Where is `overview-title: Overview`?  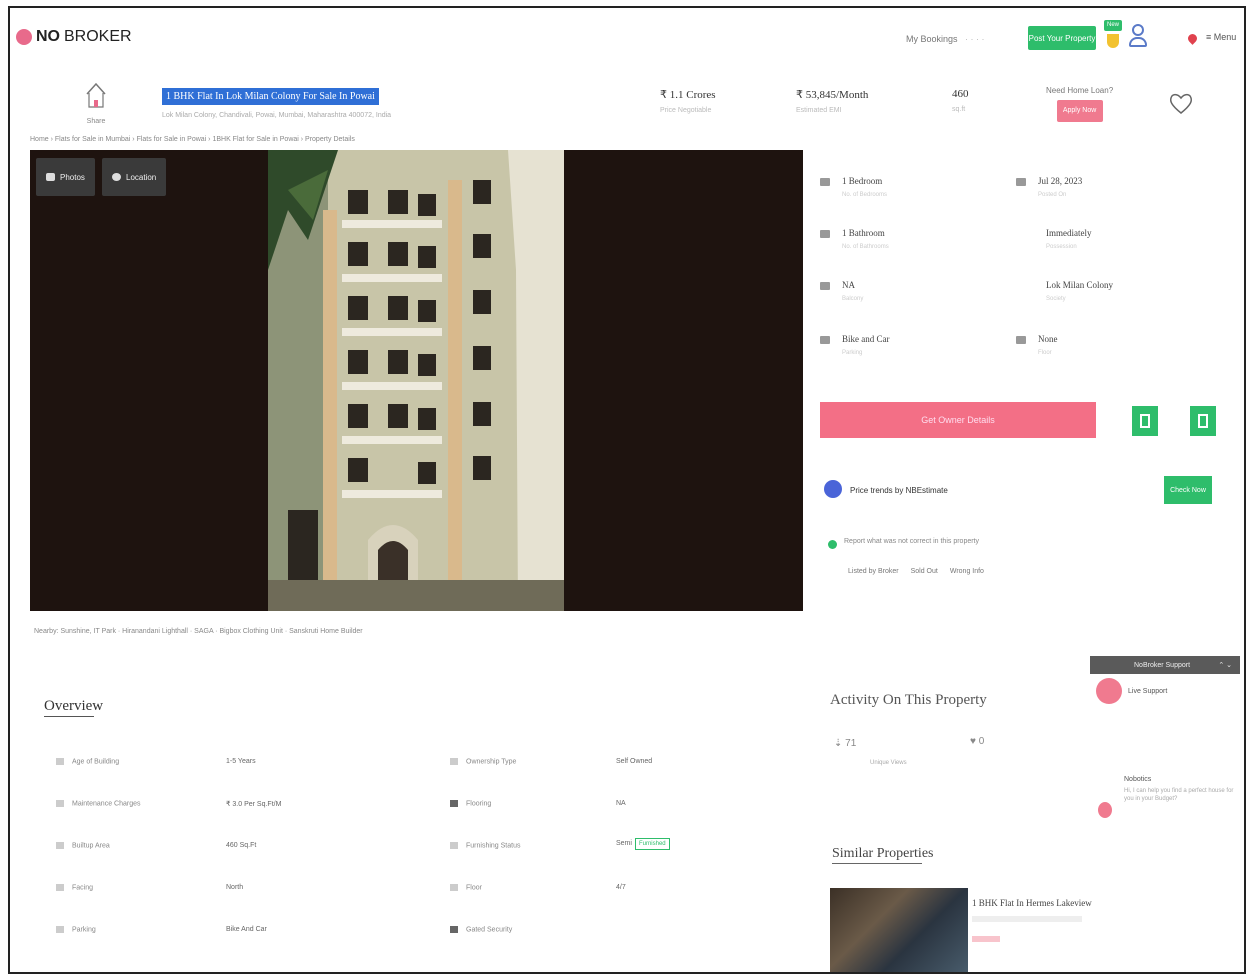 overview-title: Overview is located at coordinates (74, 706).